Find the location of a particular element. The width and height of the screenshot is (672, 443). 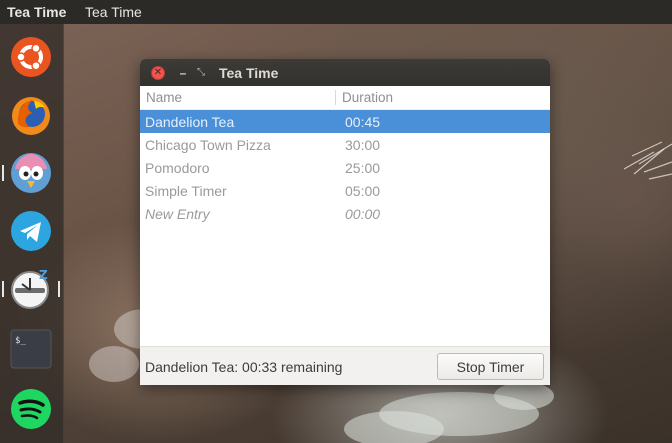

launcher-item-bird-chat is located at coordinates (27, 173).